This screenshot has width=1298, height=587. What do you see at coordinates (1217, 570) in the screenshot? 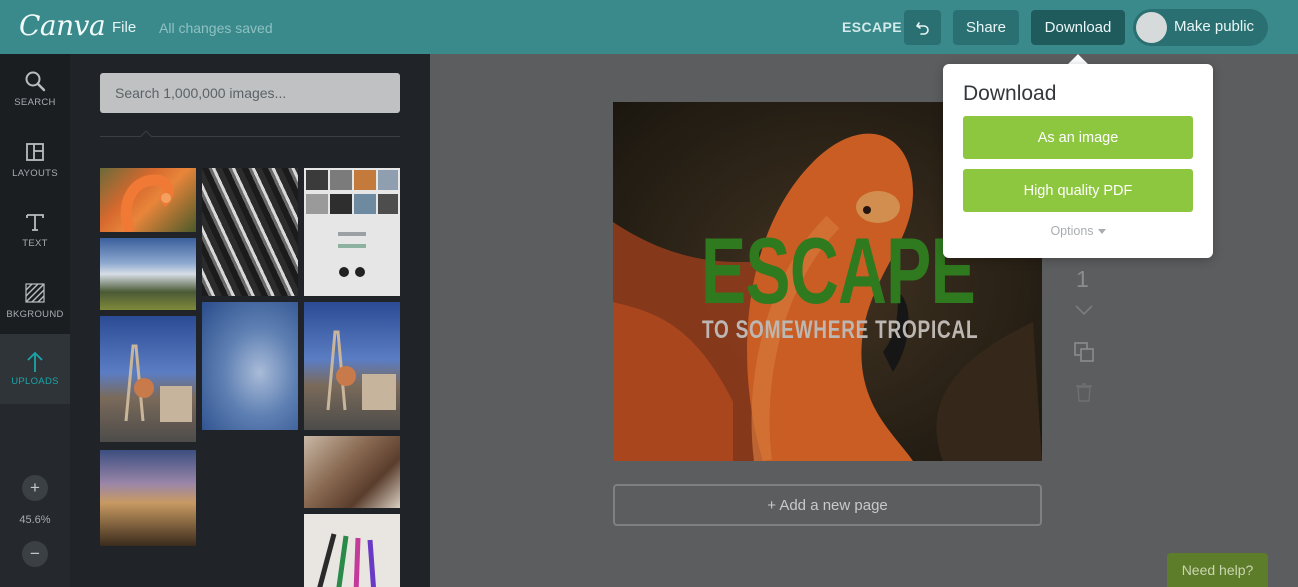
I see `need-help-button: Need help?` at bounding box center [1217, 570].